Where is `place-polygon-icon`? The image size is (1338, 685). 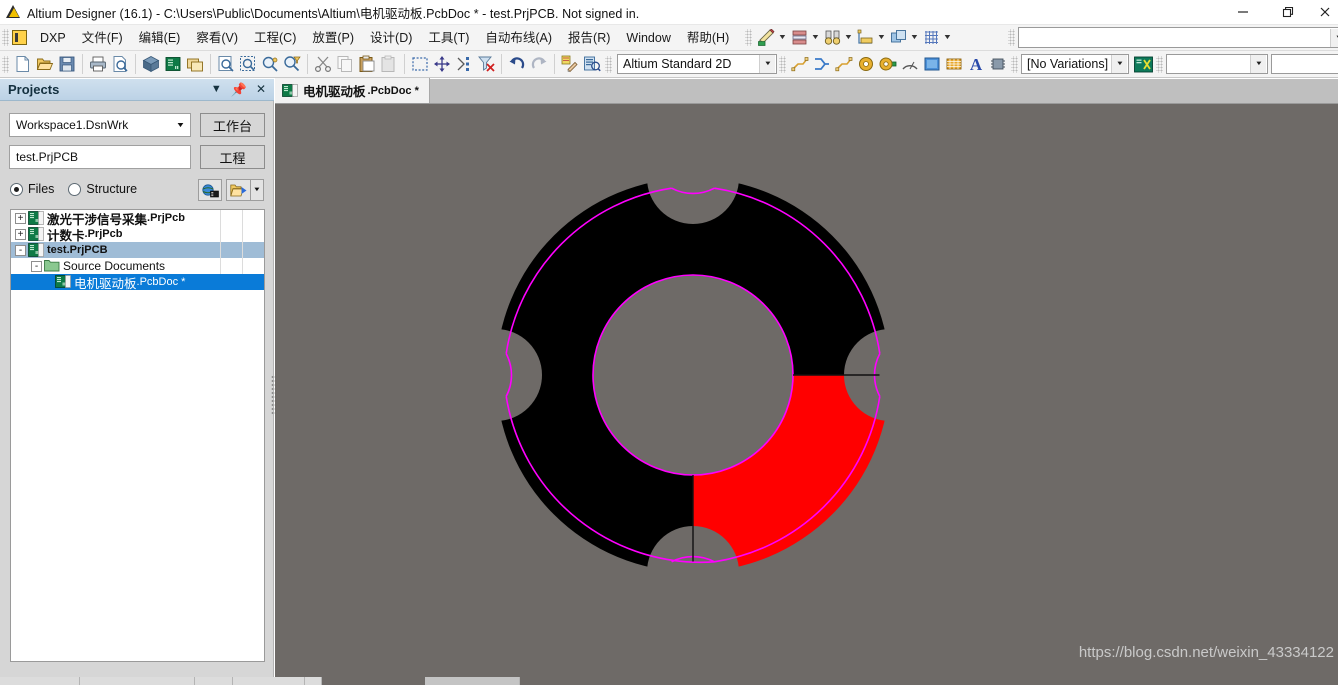
place-polygon-icon is located at coordinates (954, 64).